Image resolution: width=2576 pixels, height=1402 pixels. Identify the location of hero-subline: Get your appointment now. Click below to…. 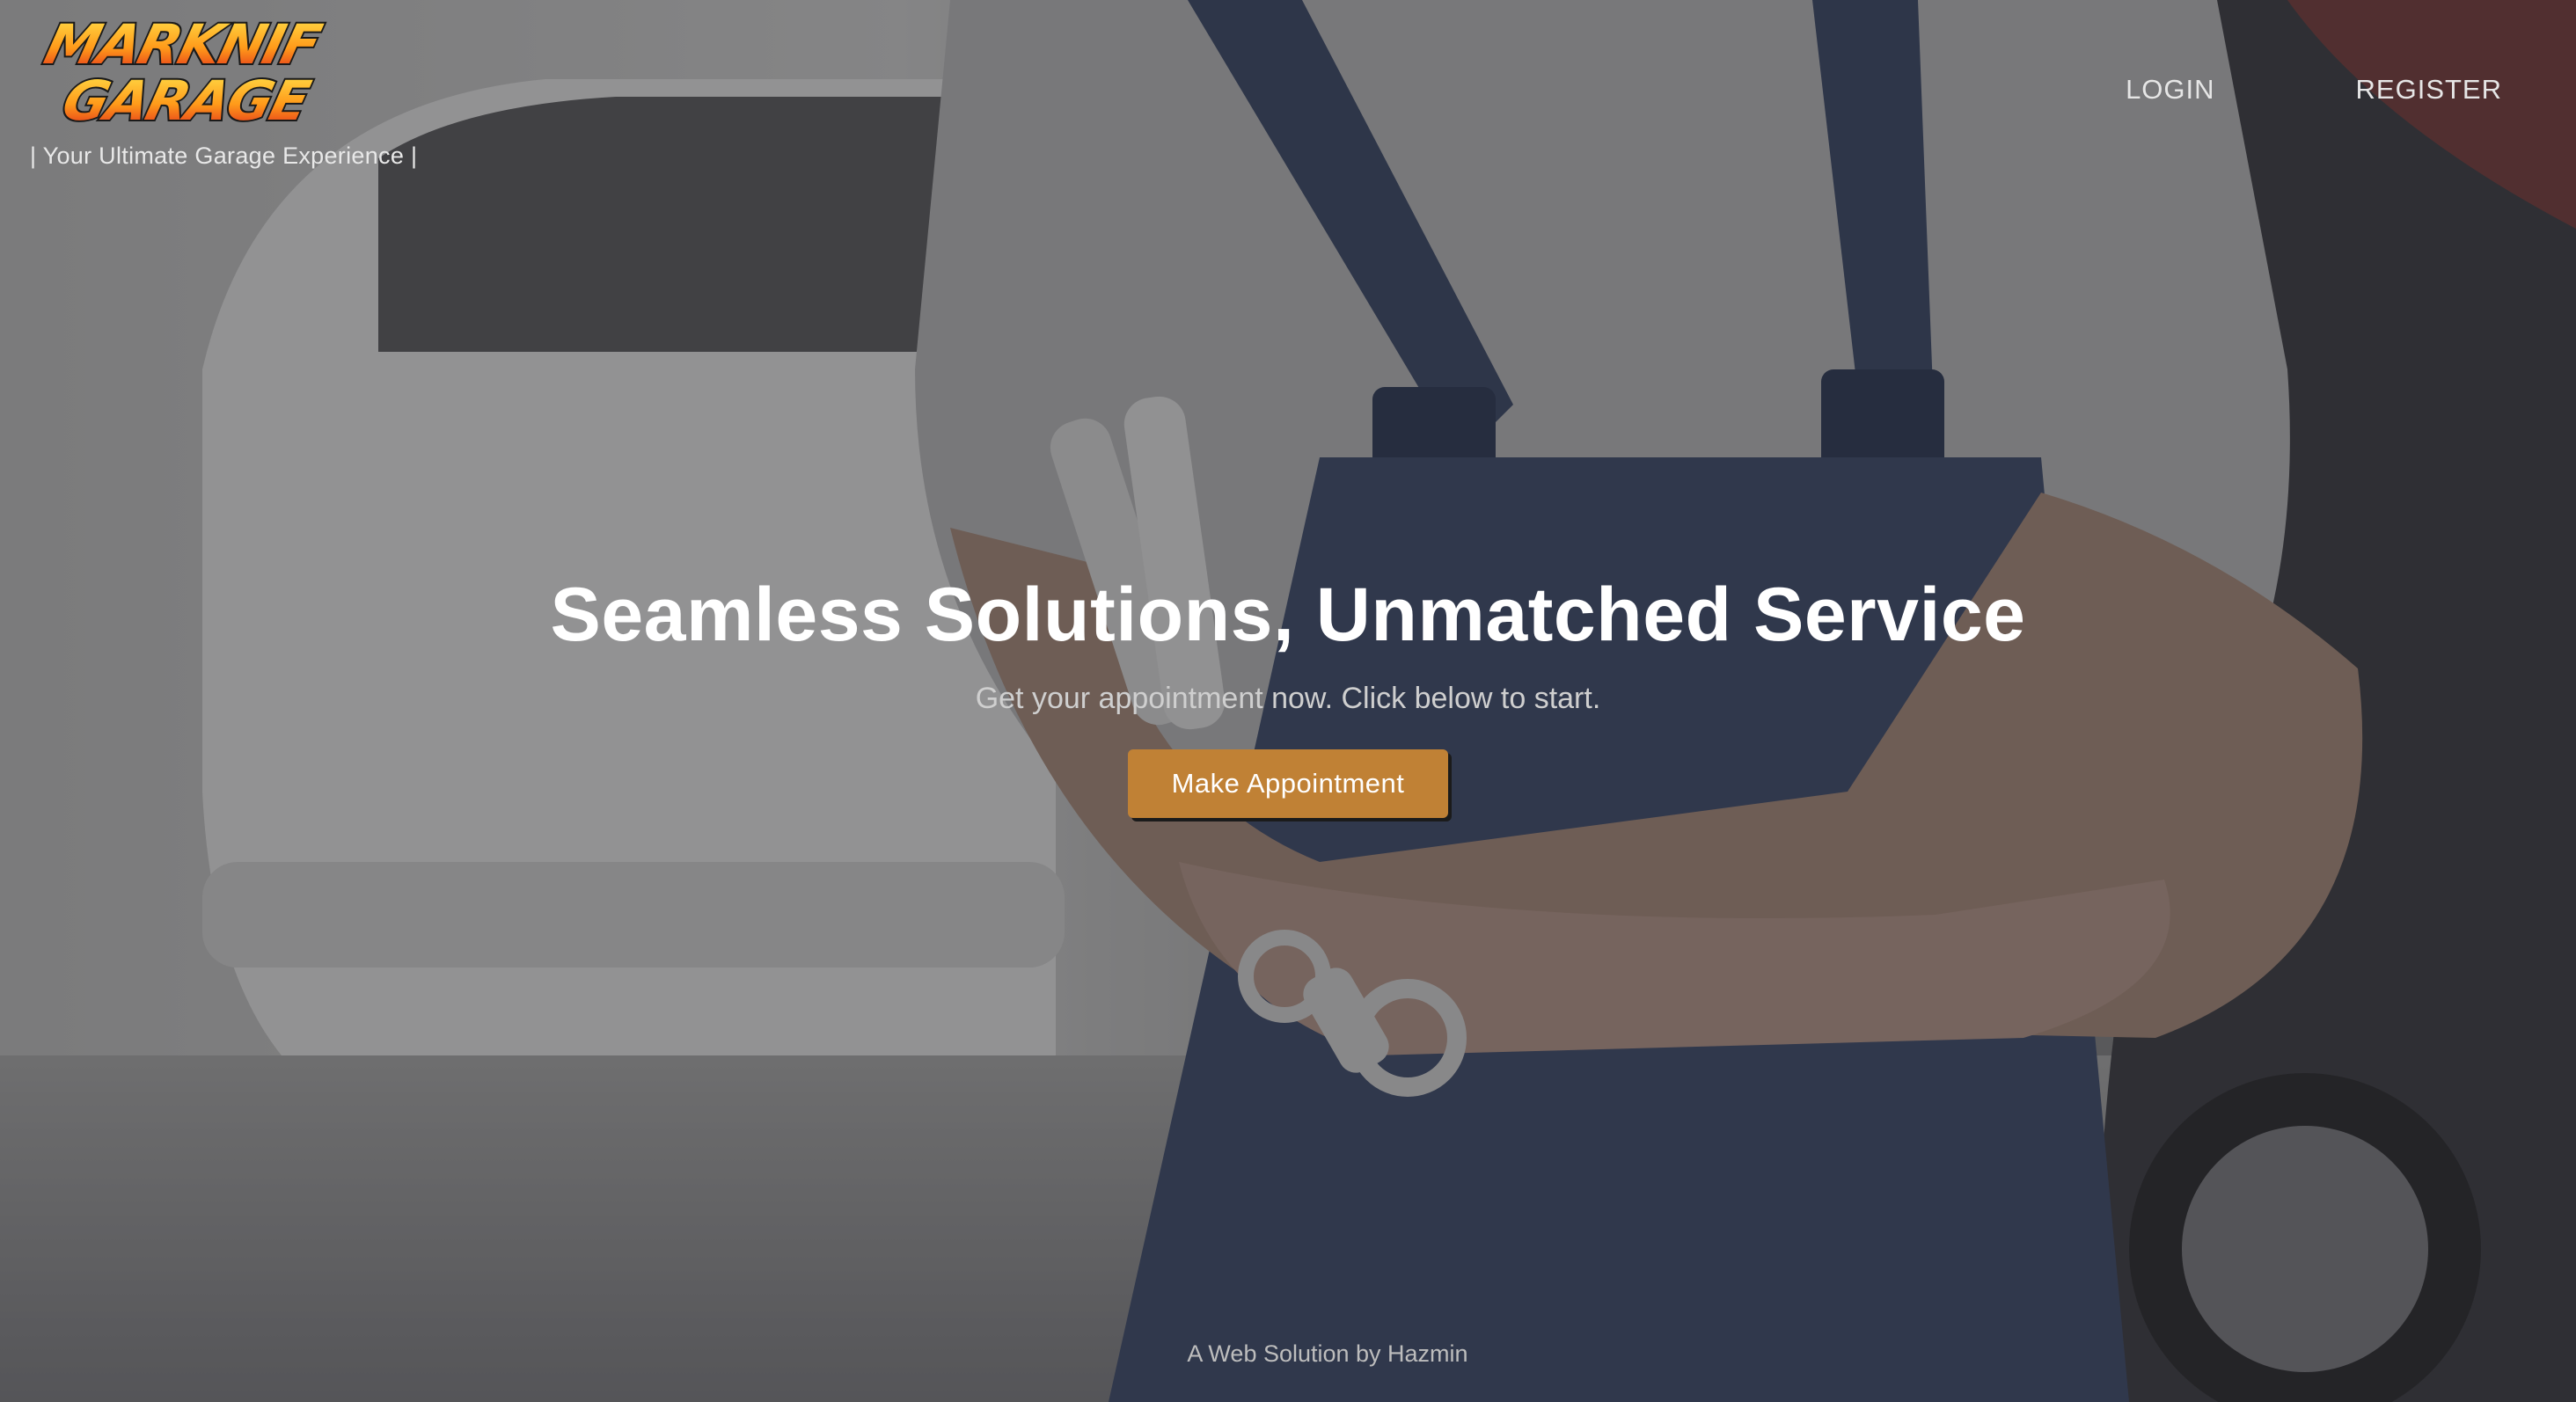
(1288, 699).